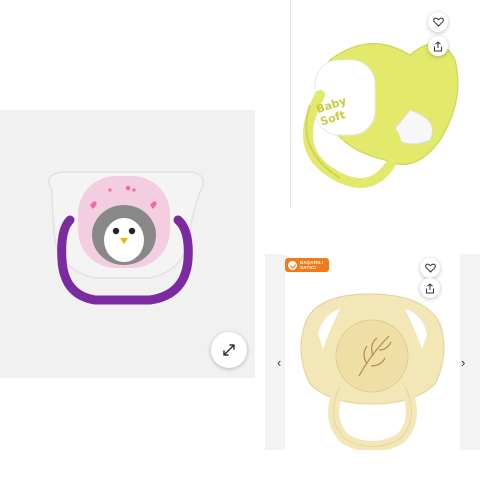  What do you see at coordinates (290, 104) in the screenshot?
I see `divider` at bounding box center [290, 104].